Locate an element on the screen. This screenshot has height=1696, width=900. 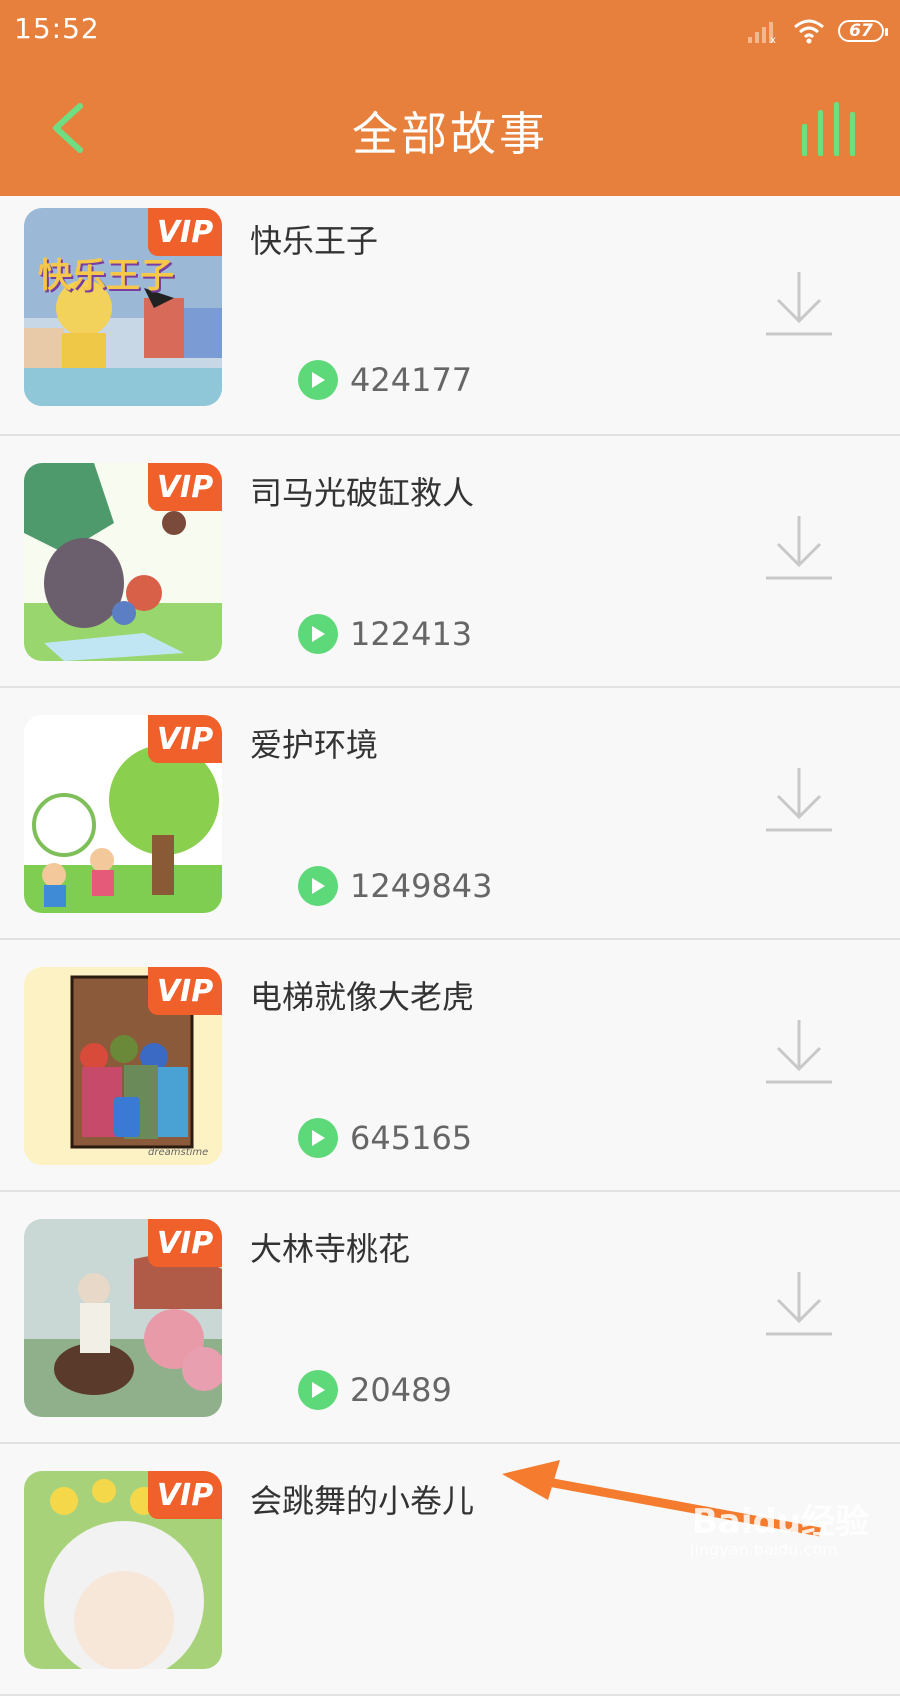
list-item: VIP 爱护环境 1249843 is located at coordinates (450, 814).